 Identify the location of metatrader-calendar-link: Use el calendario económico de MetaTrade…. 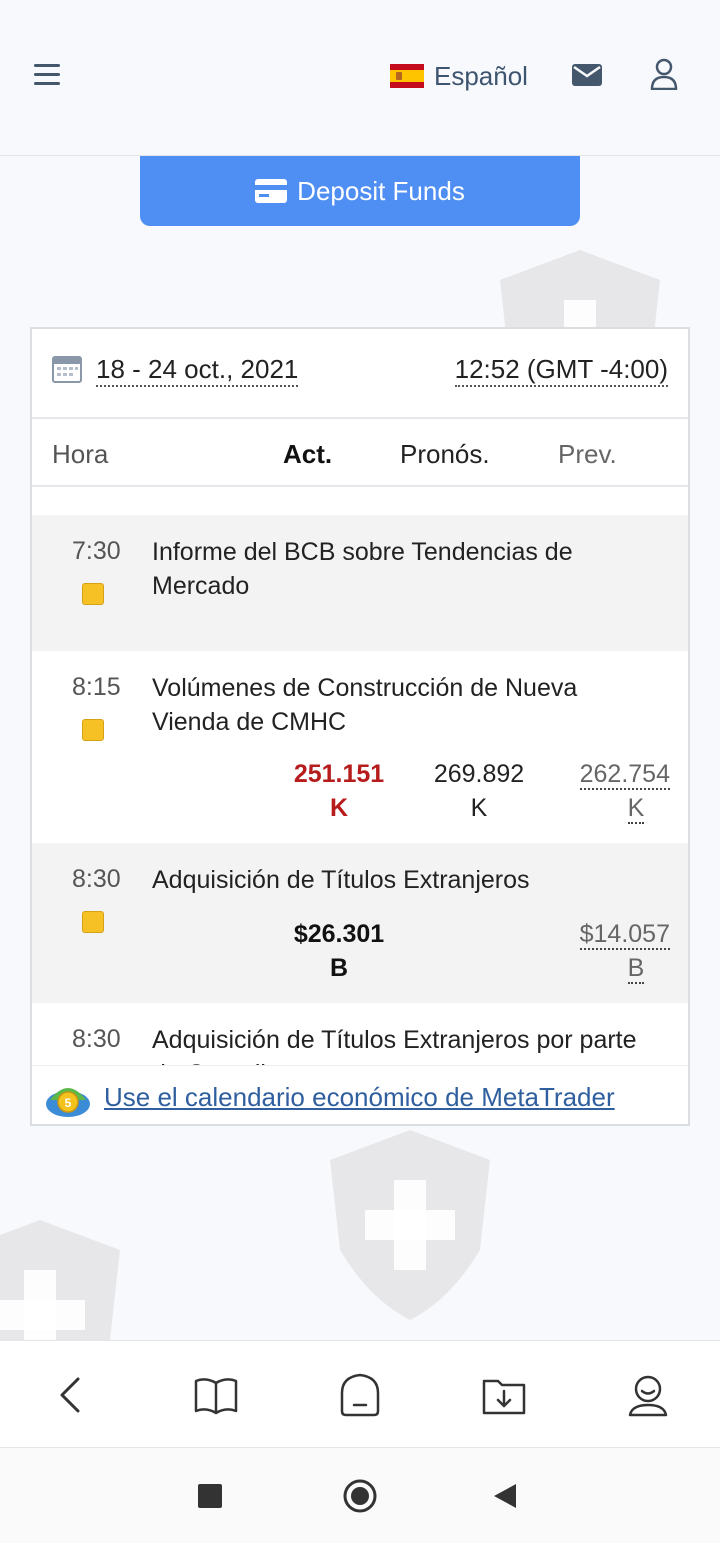
(359, 1097).